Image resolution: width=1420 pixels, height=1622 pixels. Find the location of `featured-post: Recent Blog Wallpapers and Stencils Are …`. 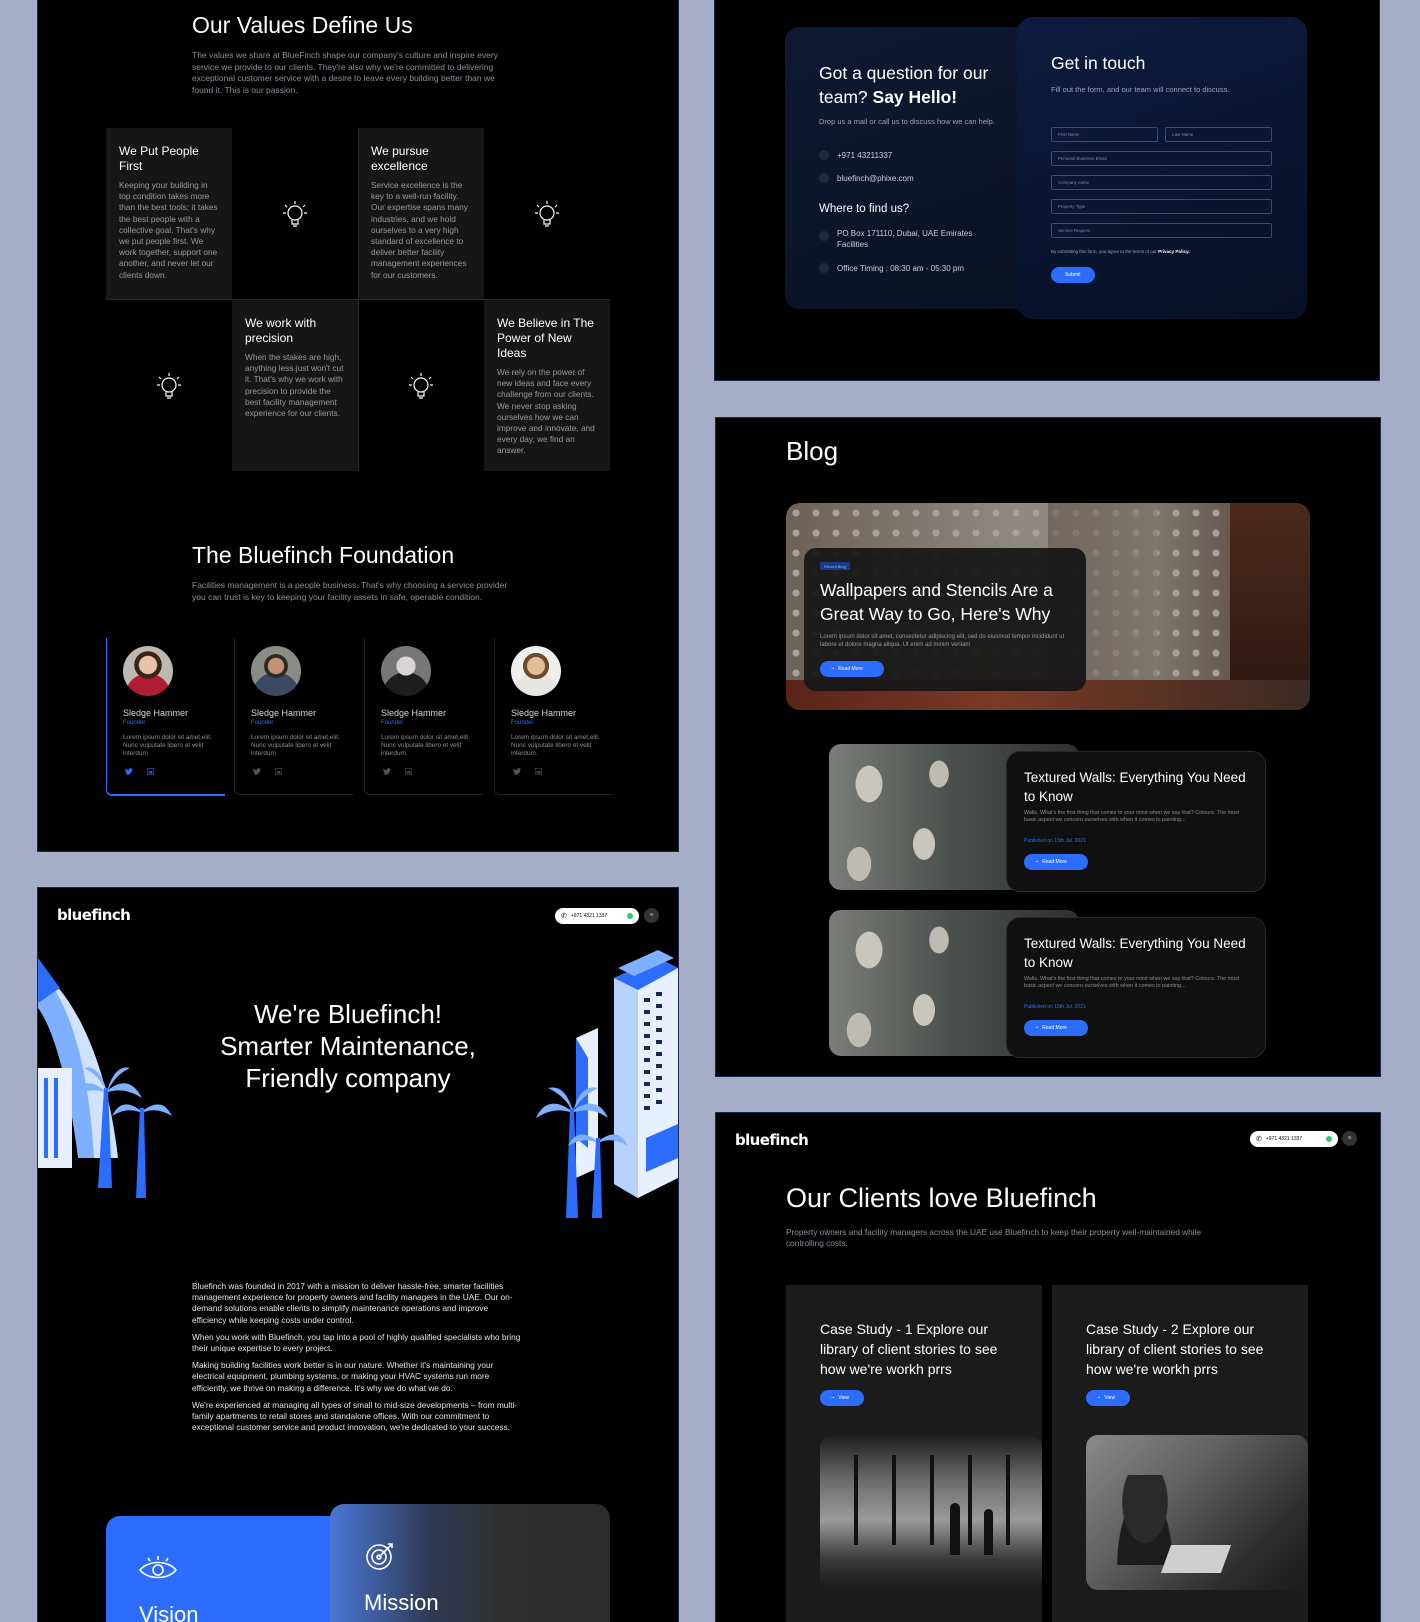

featured-post: Recent Blog Wallpapers and Stencils Are … is located at coordinates (1048, 606).